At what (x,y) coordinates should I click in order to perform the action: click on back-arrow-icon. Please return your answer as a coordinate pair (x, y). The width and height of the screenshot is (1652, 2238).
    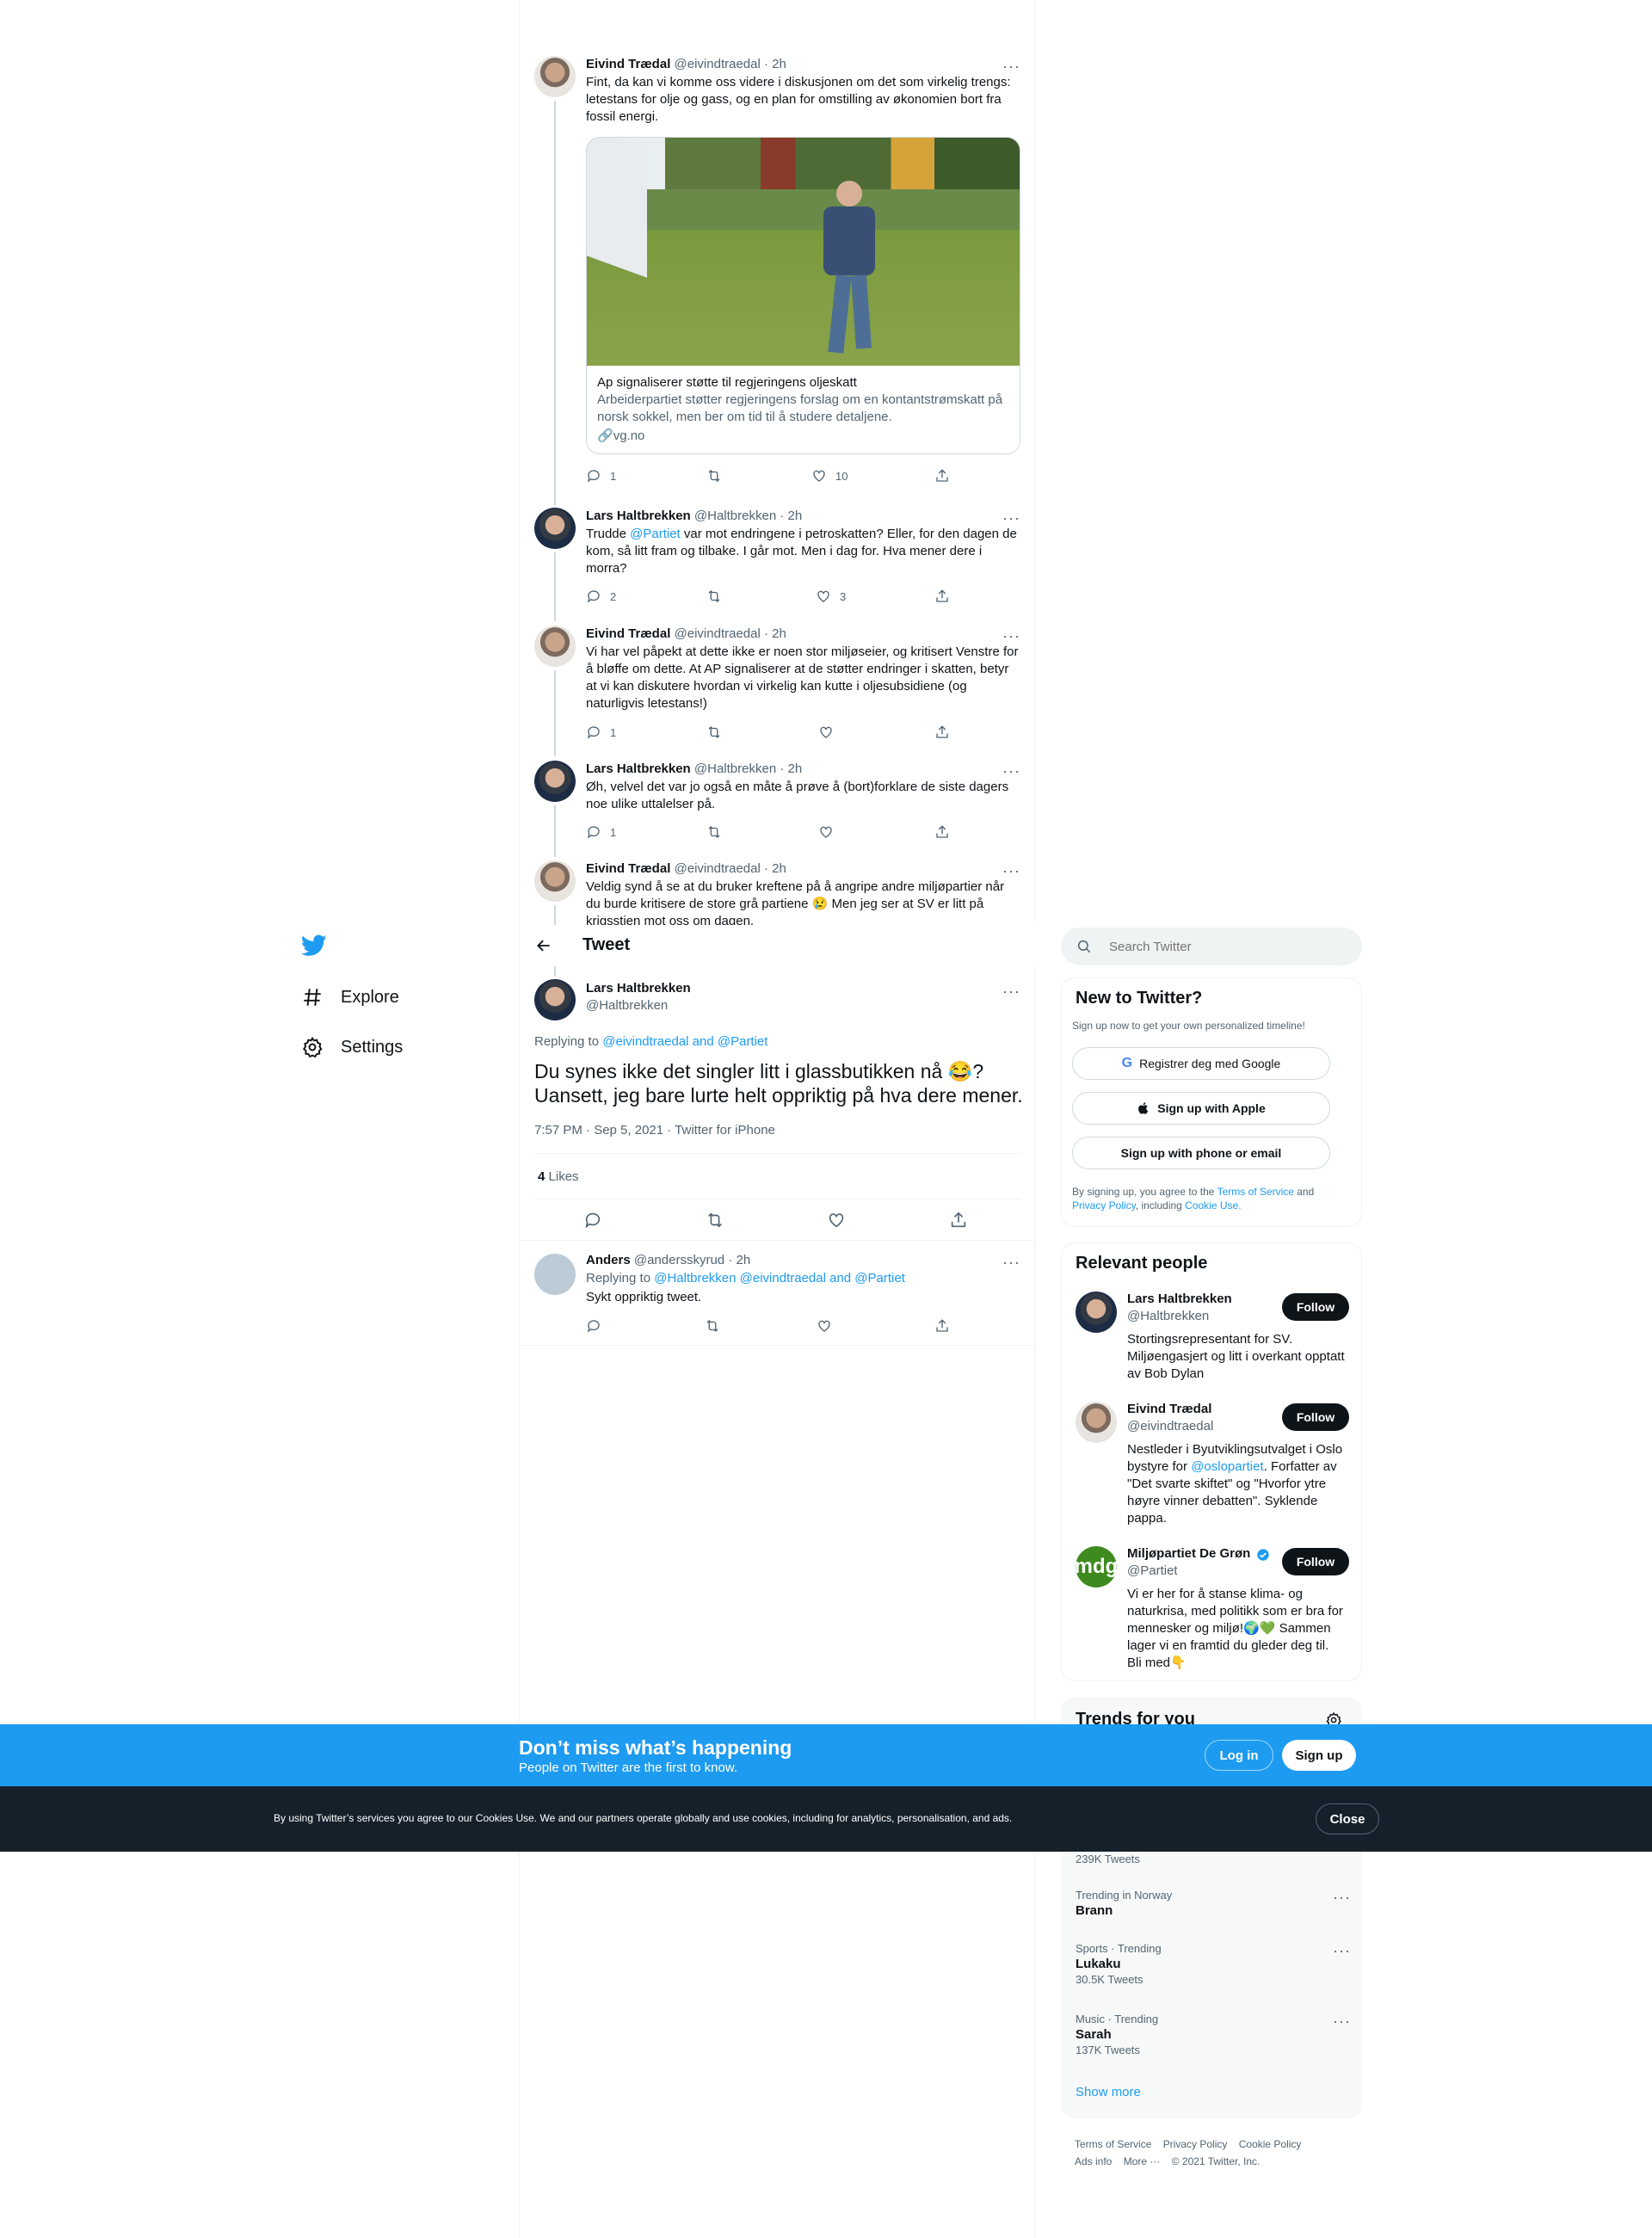
    Looking at the image, I should click on (543, 948).